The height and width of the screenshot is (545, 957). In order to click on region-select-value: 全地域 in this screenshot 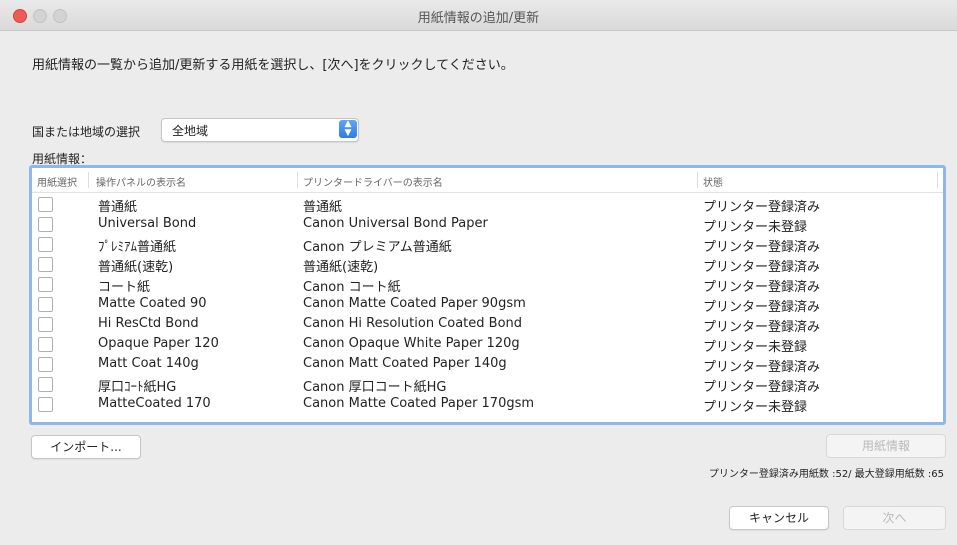, I will do `click(190, 131)`.